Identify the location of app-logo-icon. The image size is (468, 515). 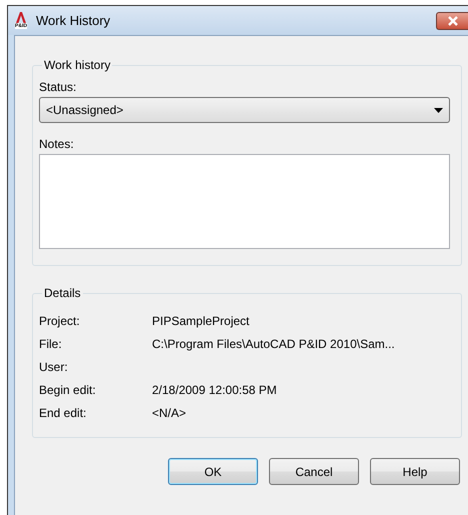
(21, 17).